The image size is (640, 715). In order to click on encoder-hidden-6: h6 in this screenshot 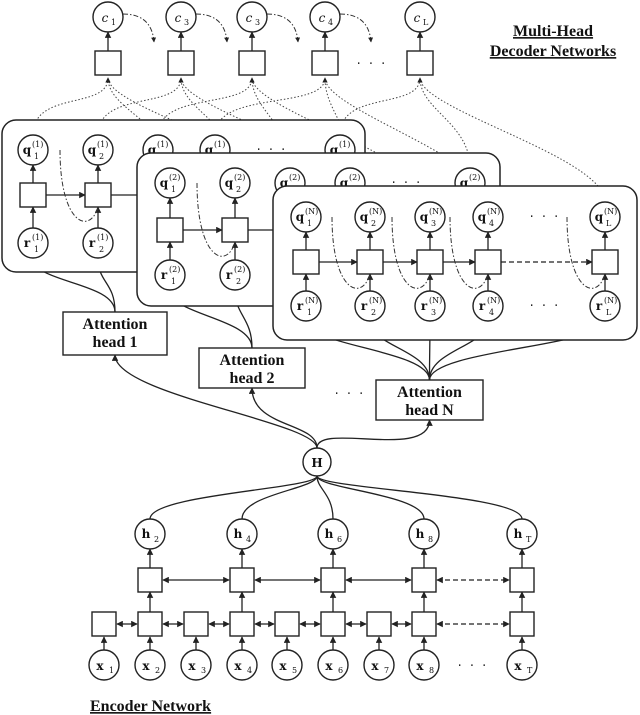, I will do `click(333, 534)`.